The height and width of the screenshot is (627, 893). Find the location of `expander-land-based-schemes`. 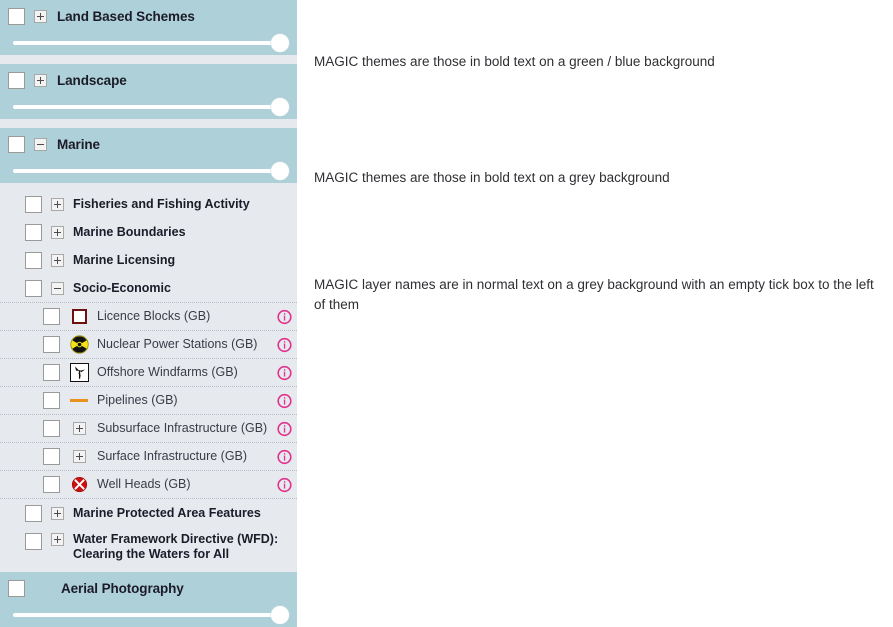

expander-land-based-schemes is located at coordinates (40, 16).